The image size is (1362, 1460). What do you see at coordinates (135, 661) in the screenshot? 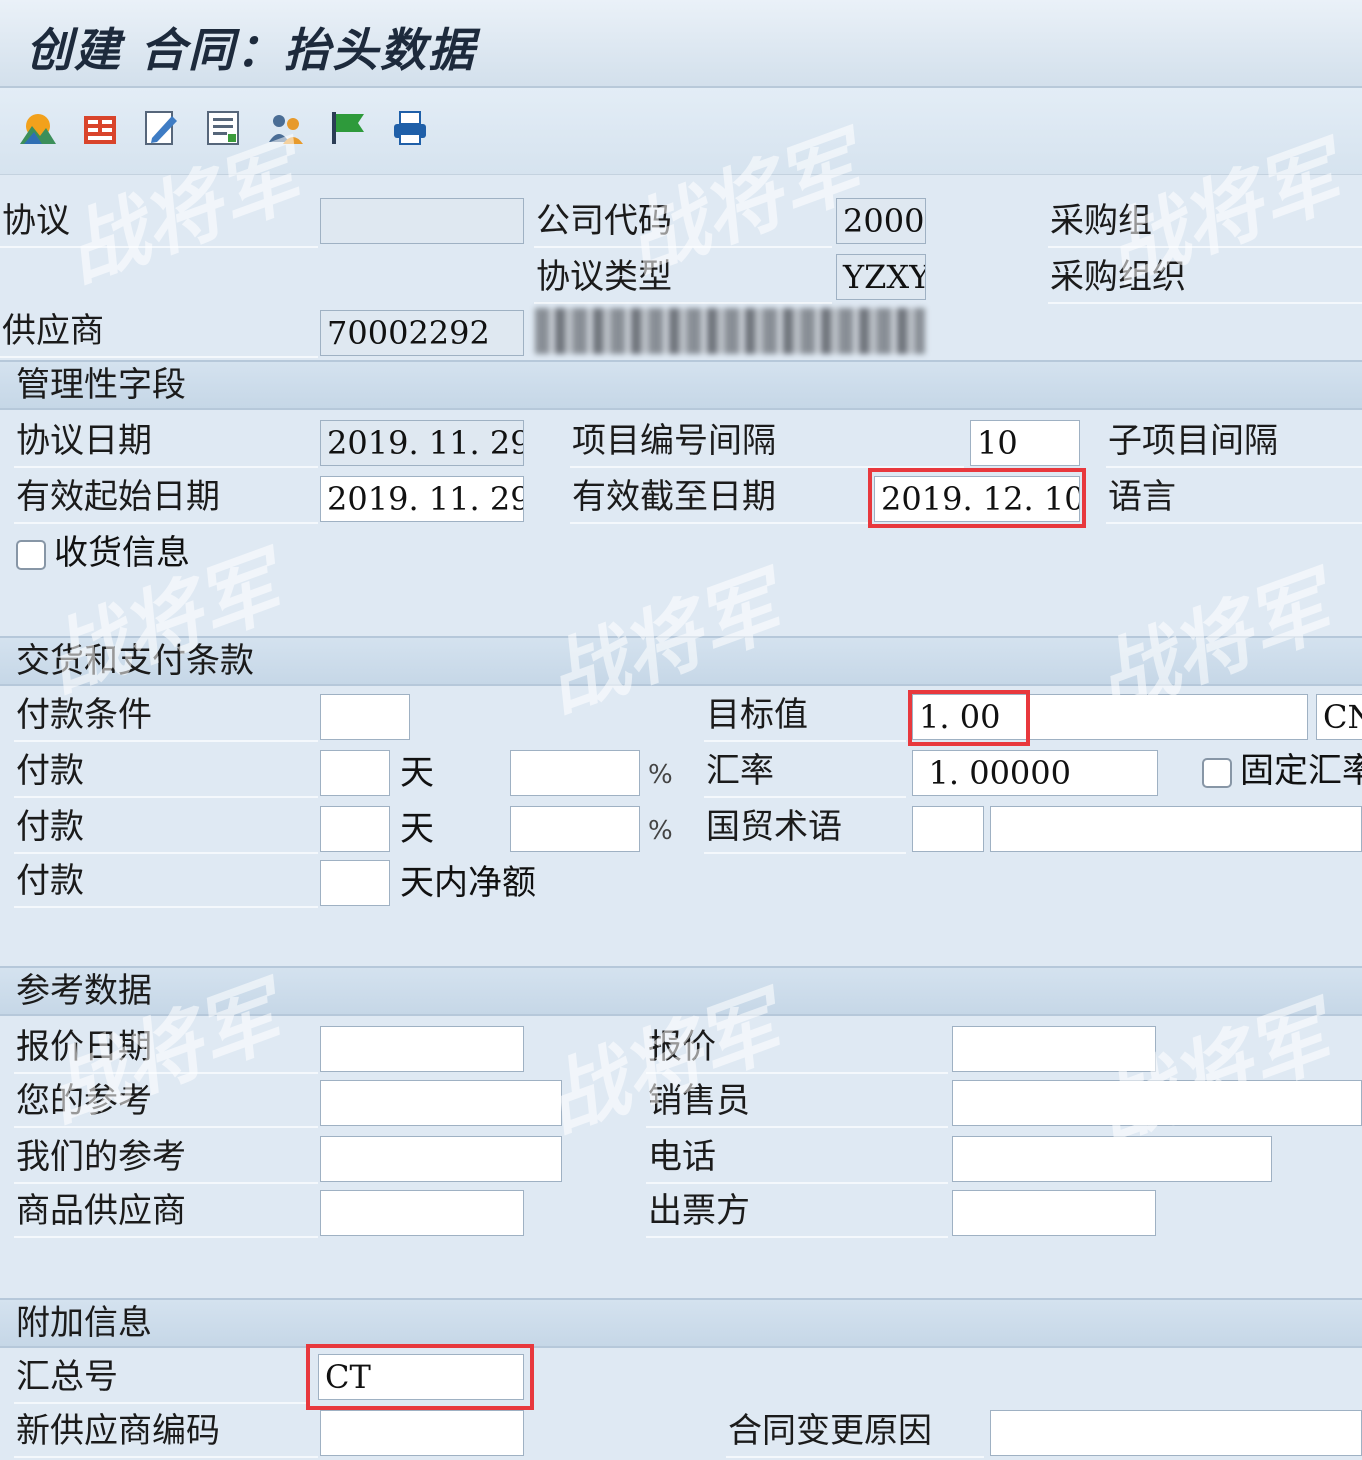
I see `delivery-section-title: 交货和支付条款` at bounding box center [135, 661].